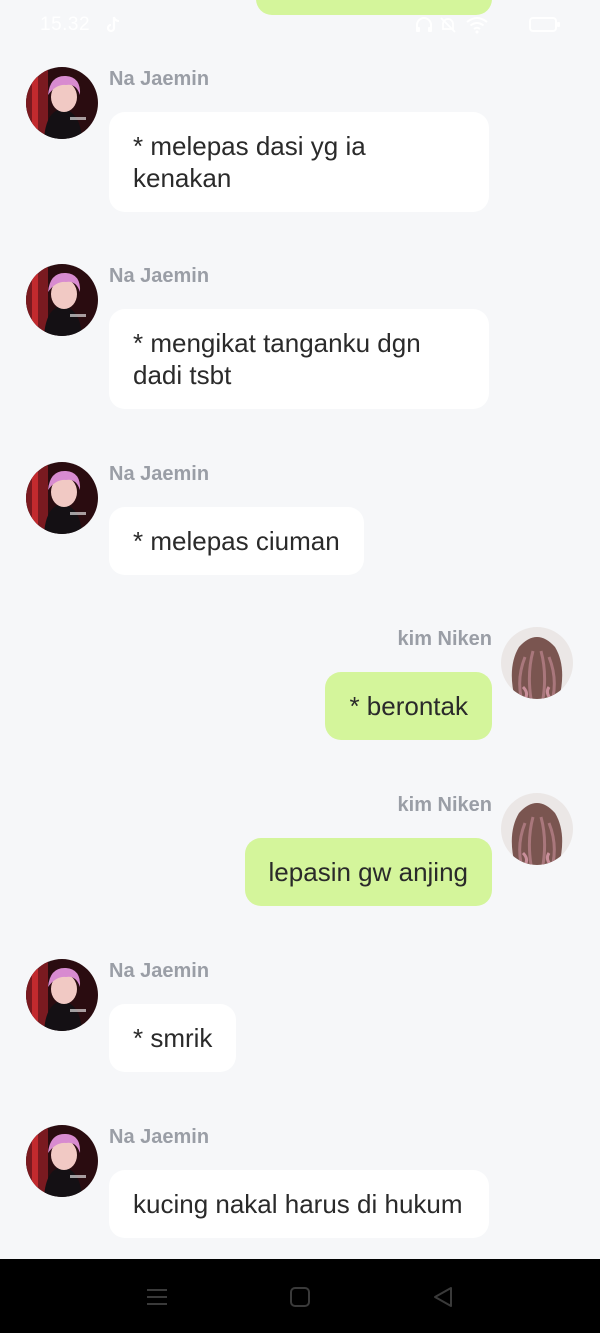  What do you see at coordinates (173, 1038) in the screenshot?
I see `message-bubble: * smrik` at bounding box center [173, 1038].